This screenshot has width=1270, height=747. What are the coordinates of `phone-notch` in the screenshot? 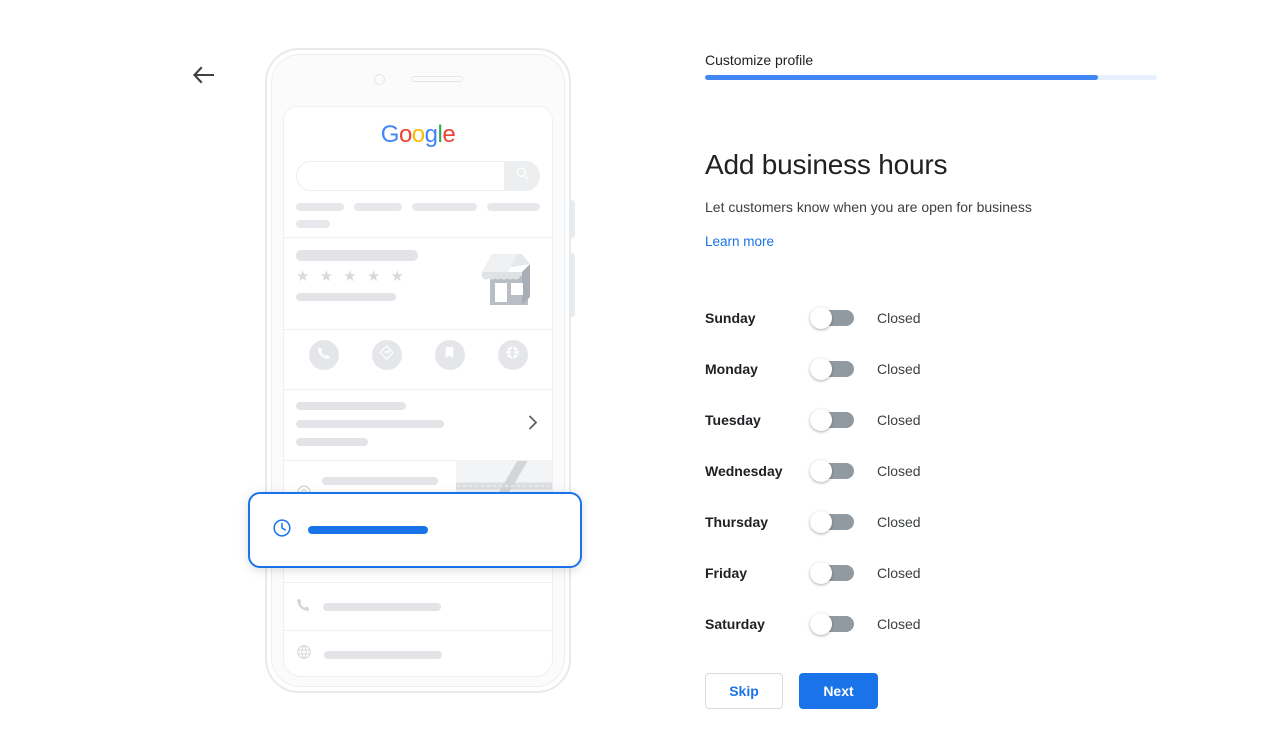 It's located at (418, 79).